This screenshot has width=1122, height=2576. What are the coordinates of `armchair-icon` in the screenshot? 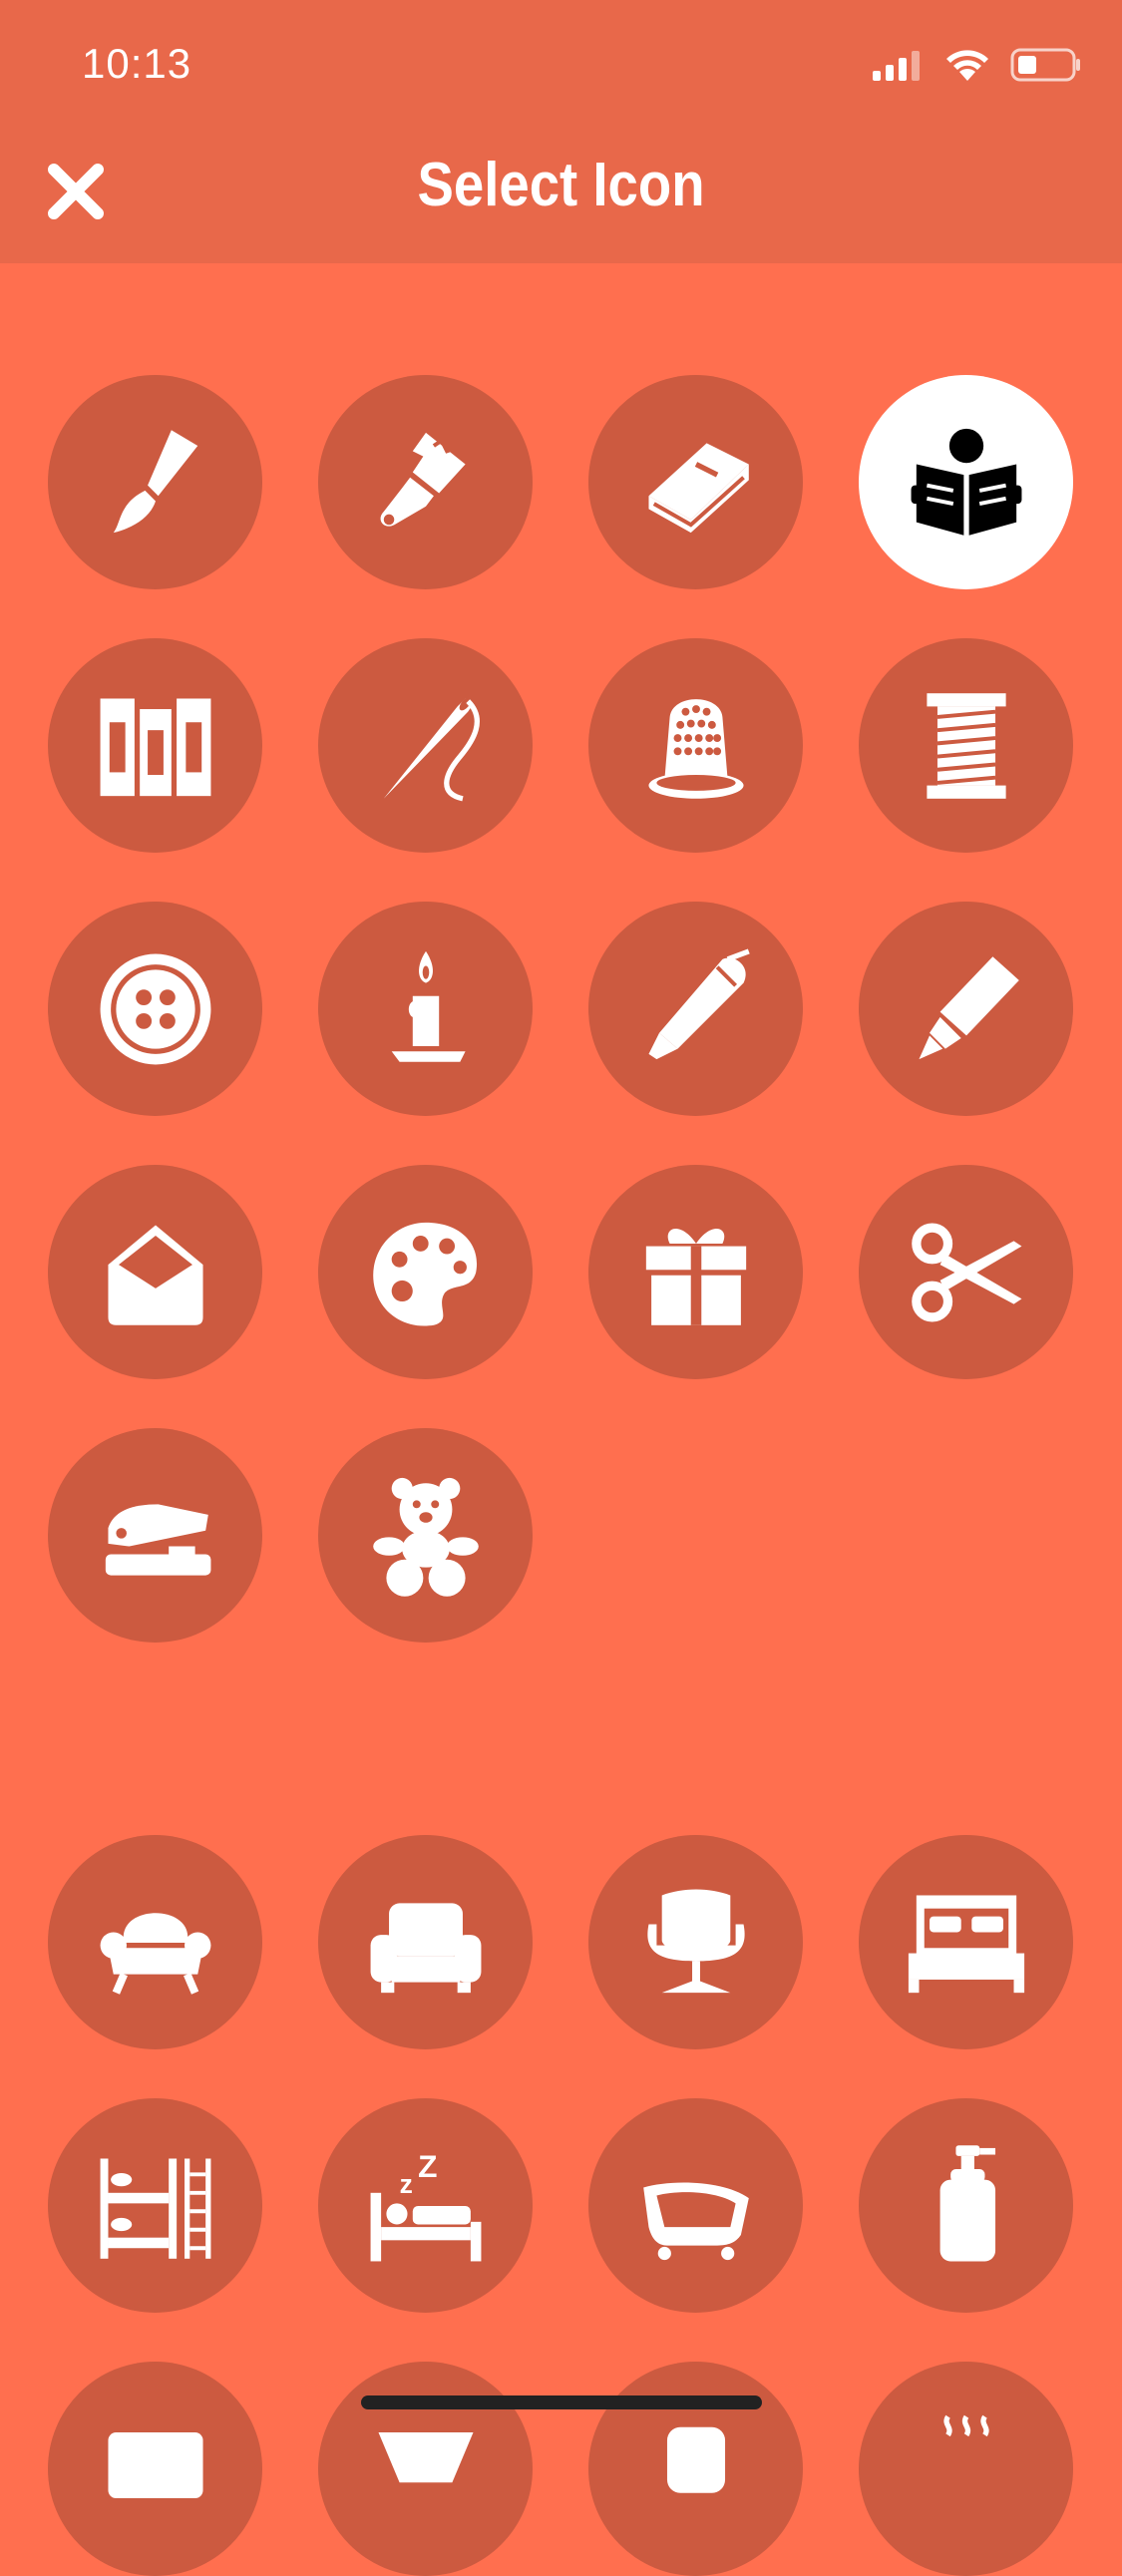 It's located at (155, 1953).